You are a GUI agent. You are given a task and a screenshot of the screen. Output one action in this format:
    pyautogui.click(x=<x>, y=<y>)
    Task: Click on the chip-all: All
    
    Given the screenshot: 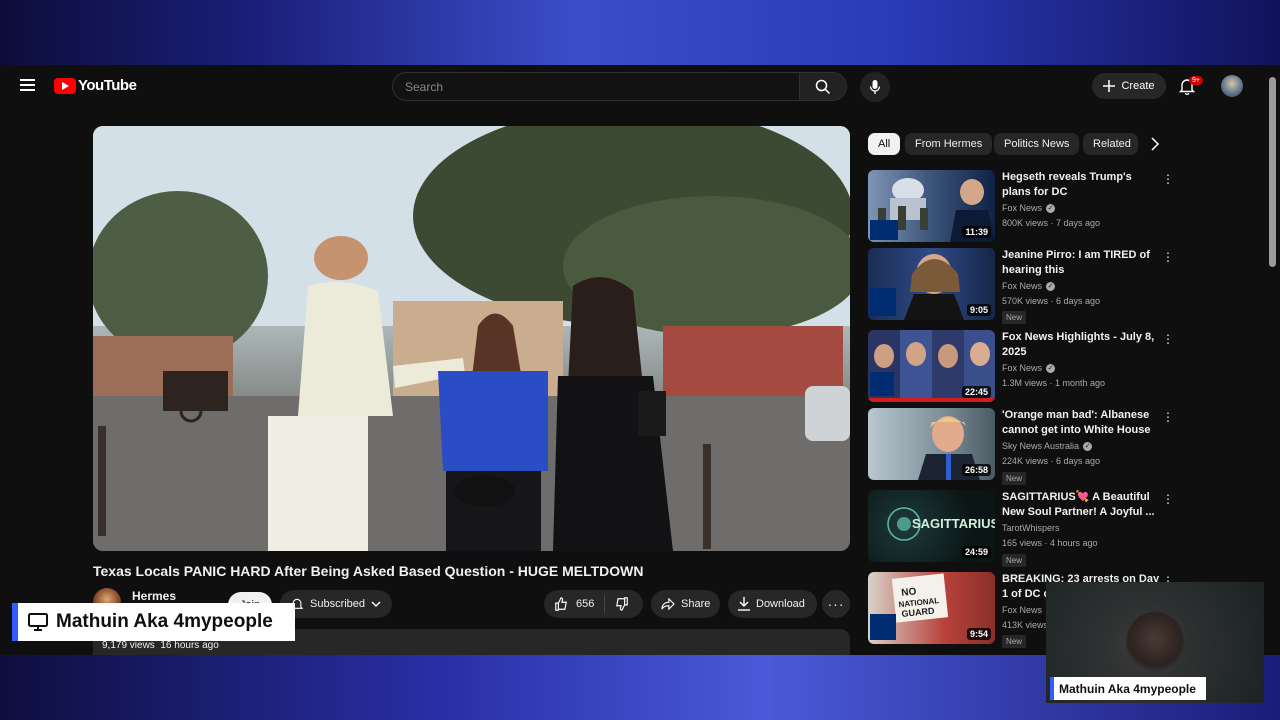 What is the action you would take?
    pyautogui.click(x=884, y=144)
    